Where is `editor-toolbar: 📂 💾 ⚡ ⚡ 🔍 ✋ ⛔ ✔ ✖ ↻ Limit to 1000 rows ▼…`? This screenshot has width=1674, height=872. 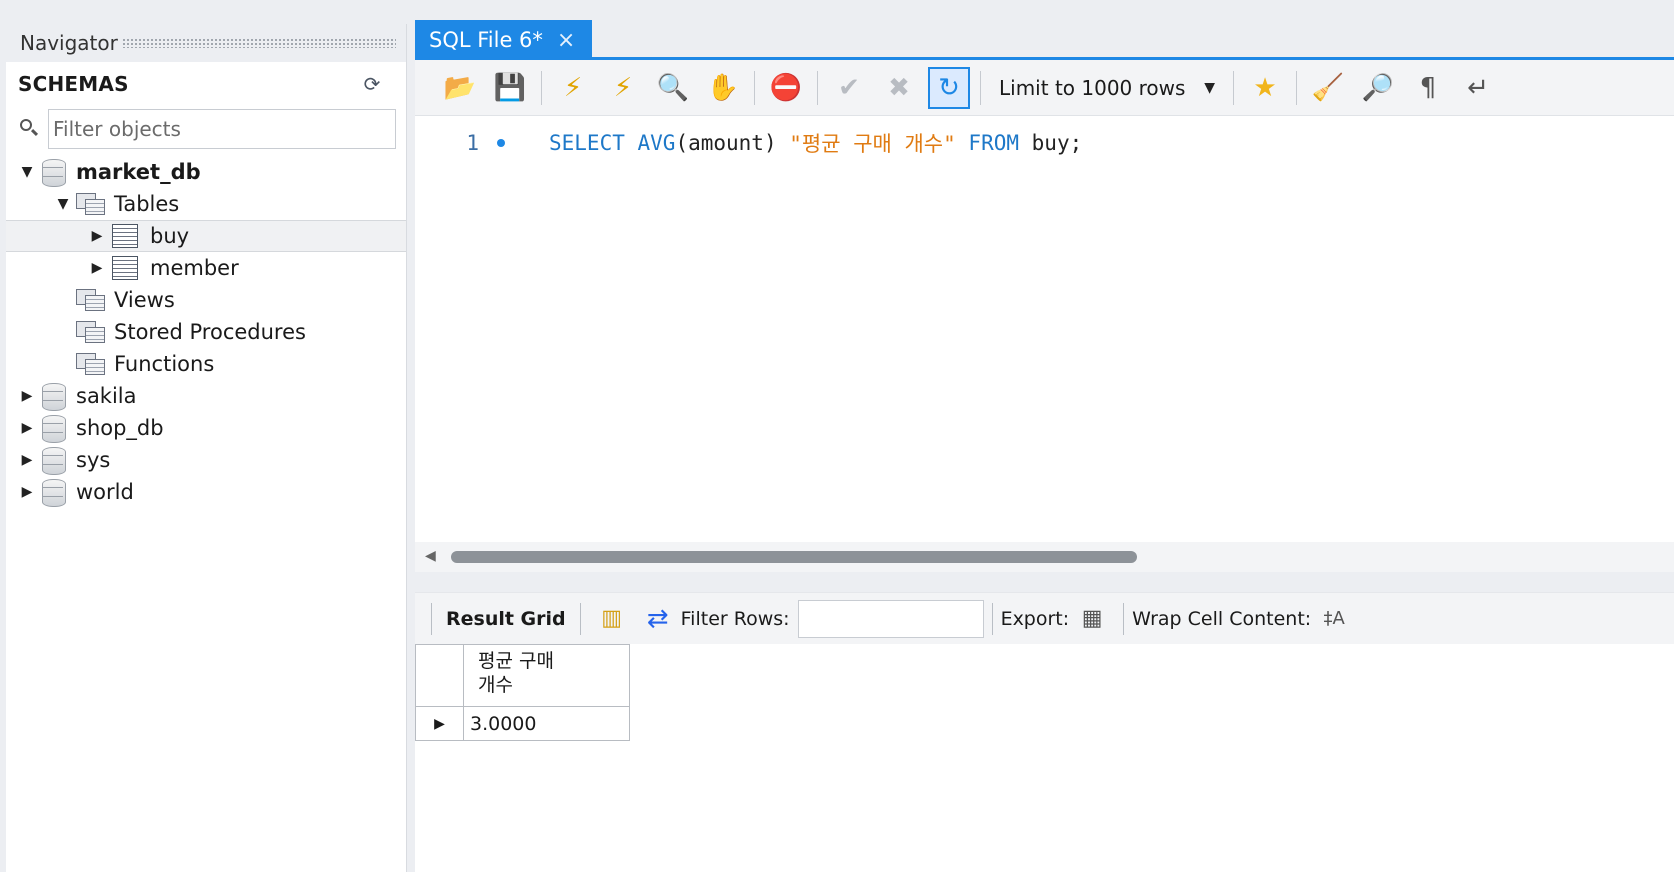 editor-toolbar: 📂 💾 ⚡ ⚡ 🔍 ✋ ⛔ ✔ ✖ ↻ Limit to 1000 rows ▼… is located at coordinates (1044, 88).